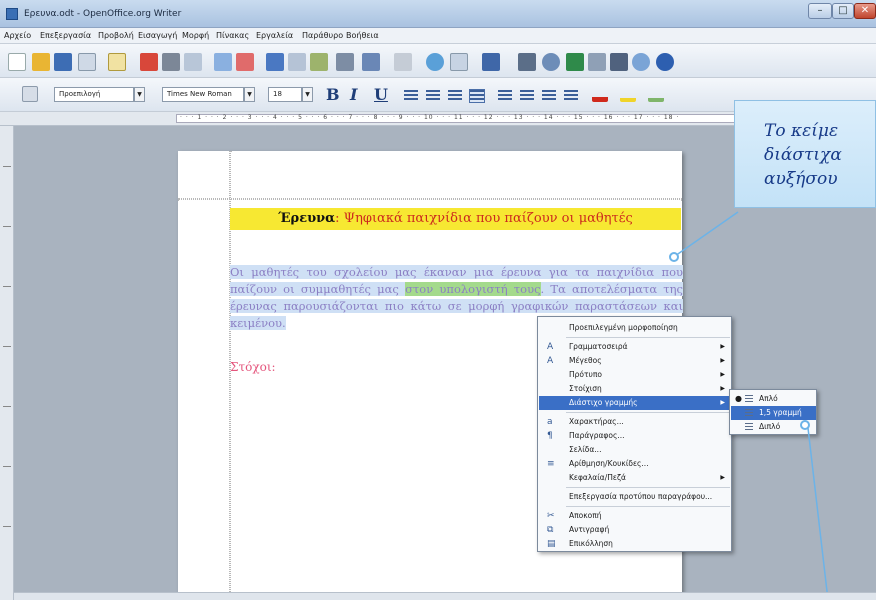  Describe the element at coordinates (433, 96) in the screenshot. I see `align-center-icon` at that location.